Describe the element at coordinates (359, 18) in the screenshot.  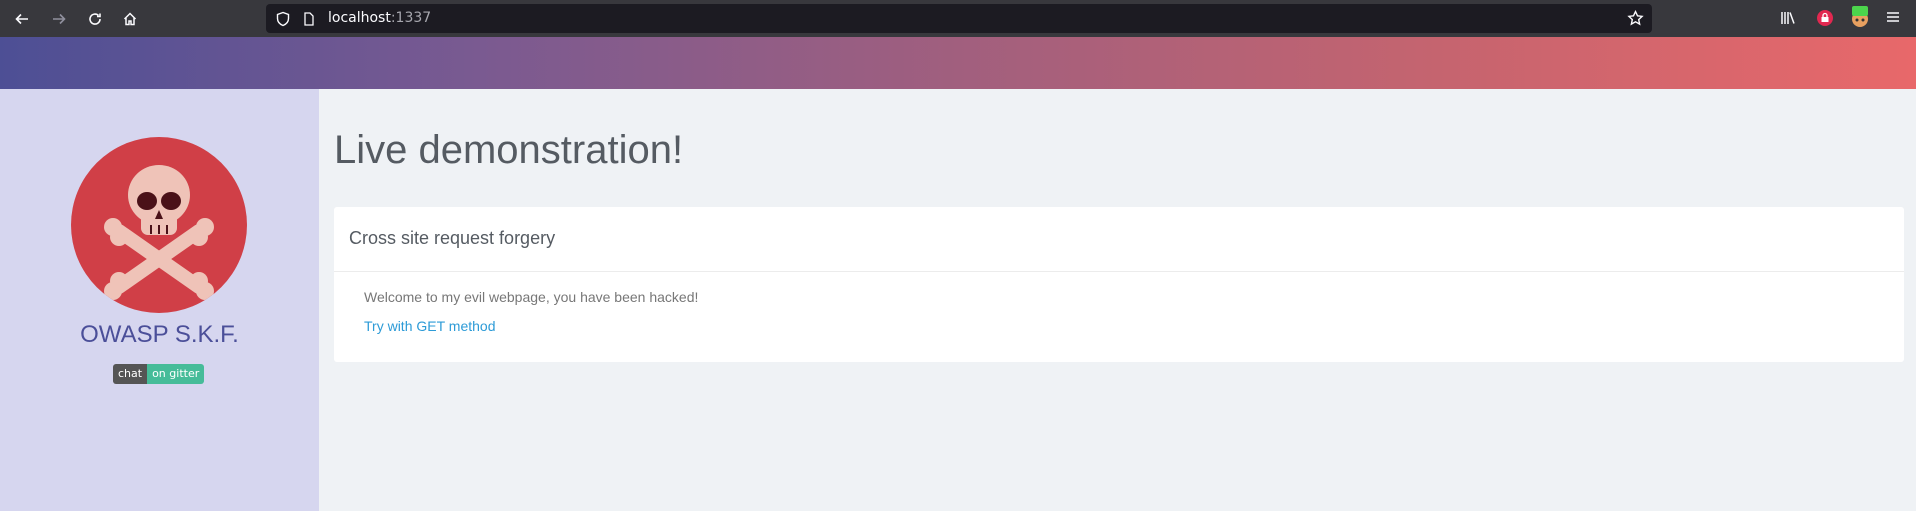
I see `url-host: localhost` at that location.